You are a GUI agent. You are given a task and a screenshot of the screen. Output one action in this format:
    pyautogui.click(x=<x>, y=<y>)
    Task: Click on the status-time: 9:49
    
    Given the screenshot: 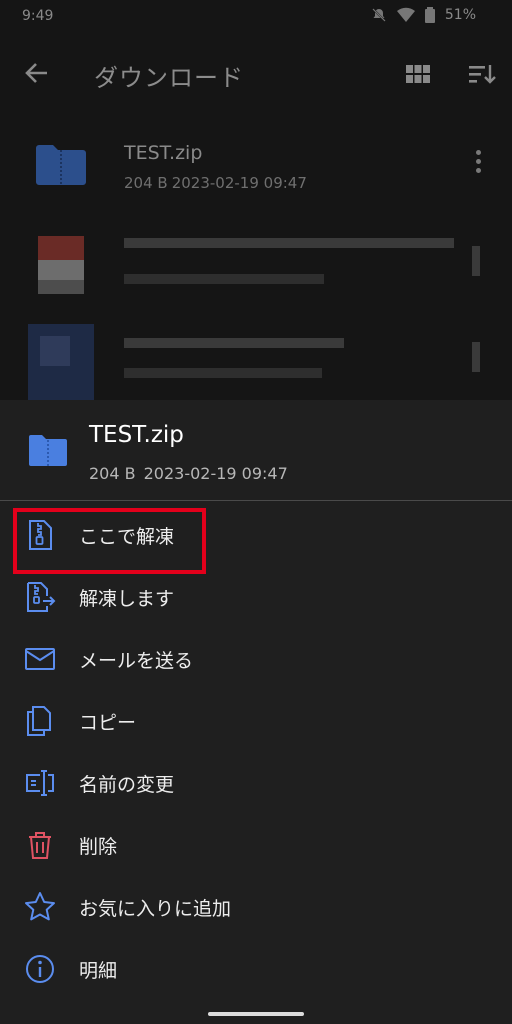 What is the action you would take?
    pyautogui.click(x=38, y=16)
    